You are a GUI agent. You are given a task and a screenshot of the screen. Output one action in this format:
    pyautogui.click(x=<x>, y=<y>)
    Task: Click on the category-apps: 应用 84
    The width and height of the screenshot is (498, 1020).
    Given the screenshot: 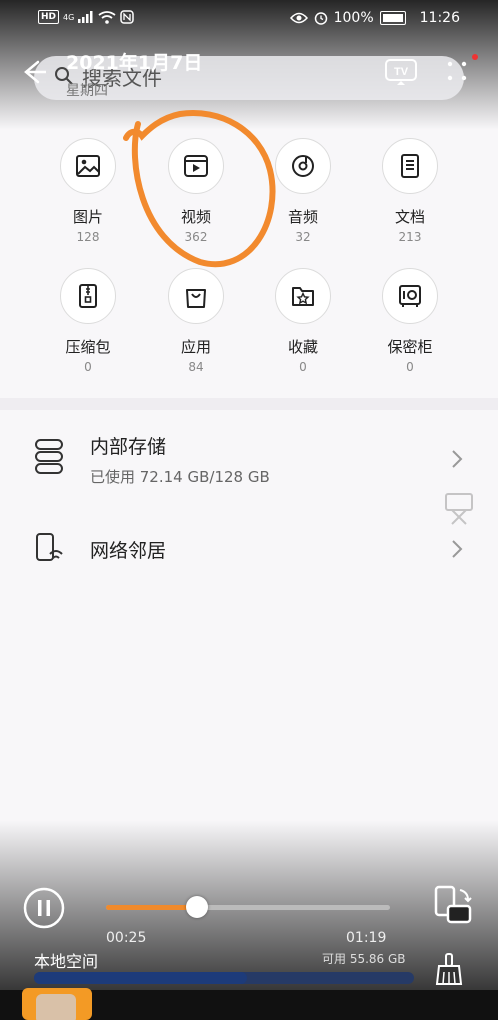 What is the action you would take?
    pyautogui.click(x=196, y=321)
    